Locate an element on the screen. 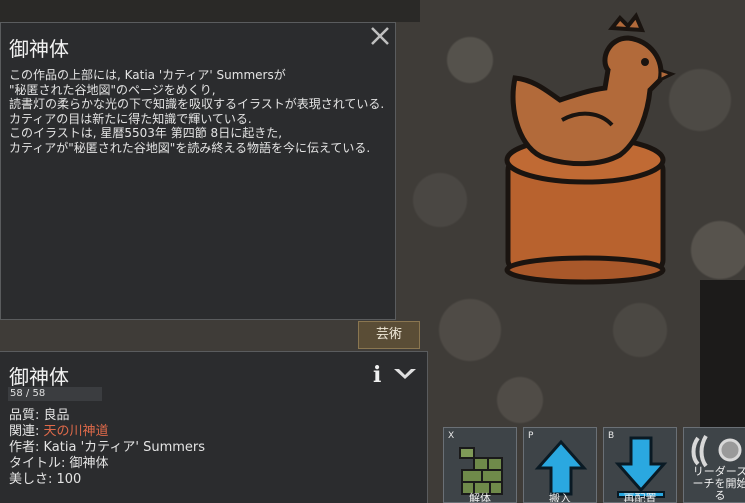 Image resolution: width=745 pixels, height=503 pixels. close-icon is located at coordinates (380, 36).